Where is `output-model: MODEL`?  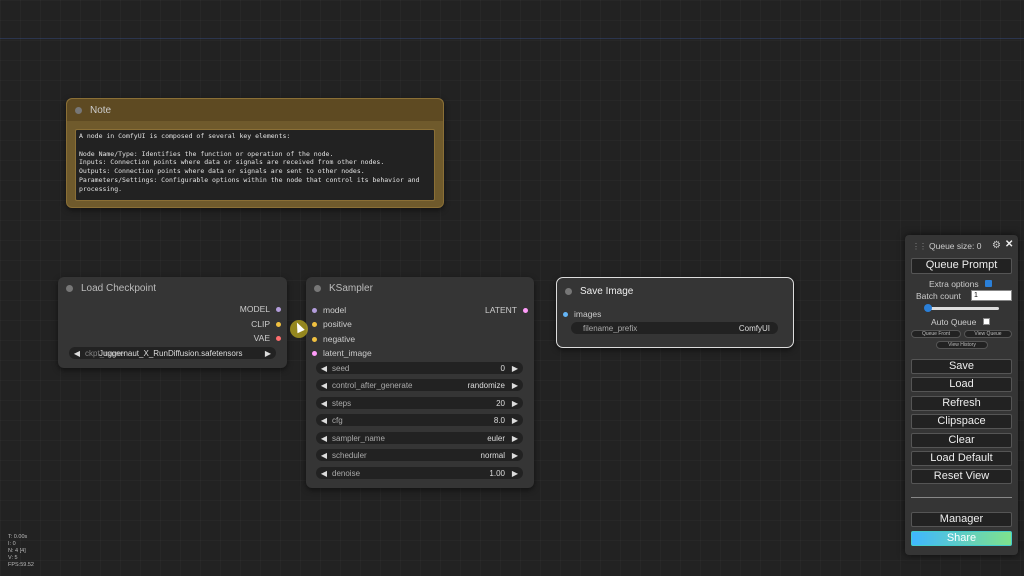
output-model: MODEL is located at coordinates (260, 309).